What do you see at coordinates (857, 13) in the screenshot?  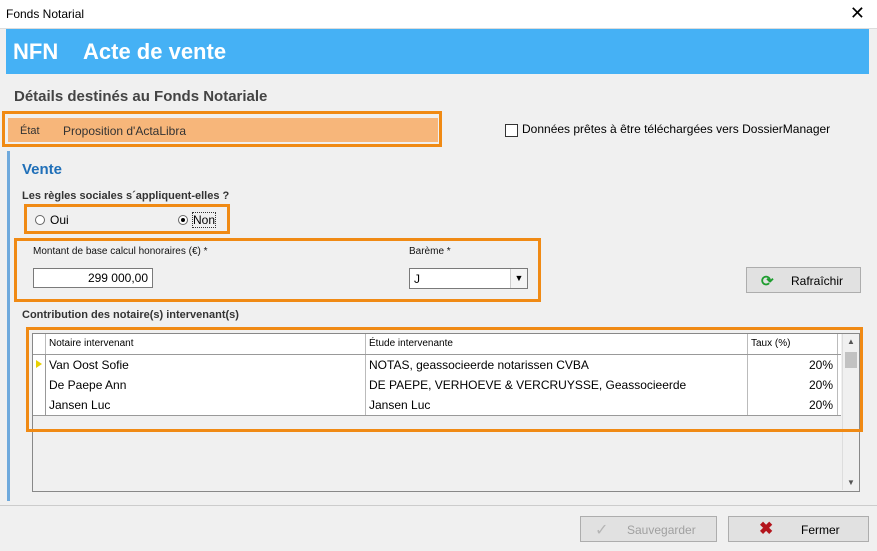 I see `close-icon: ✕` at bounding box center [857, 13].